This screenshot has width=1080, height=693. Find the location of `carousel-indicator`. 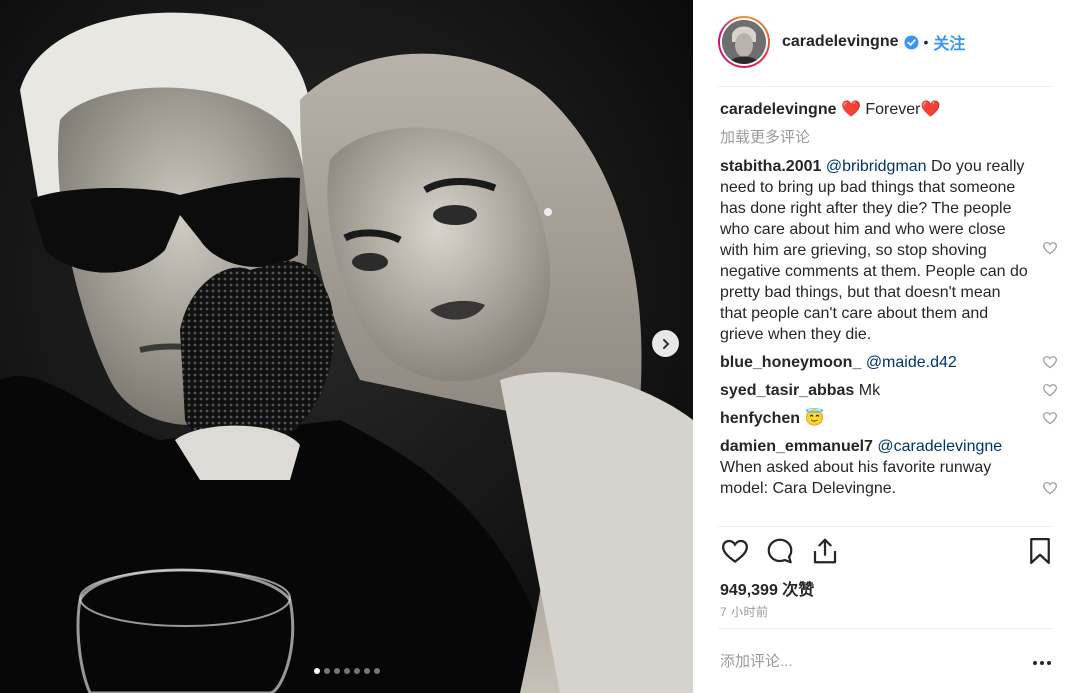

carousel-indicator is located at coordinates (346, 671).